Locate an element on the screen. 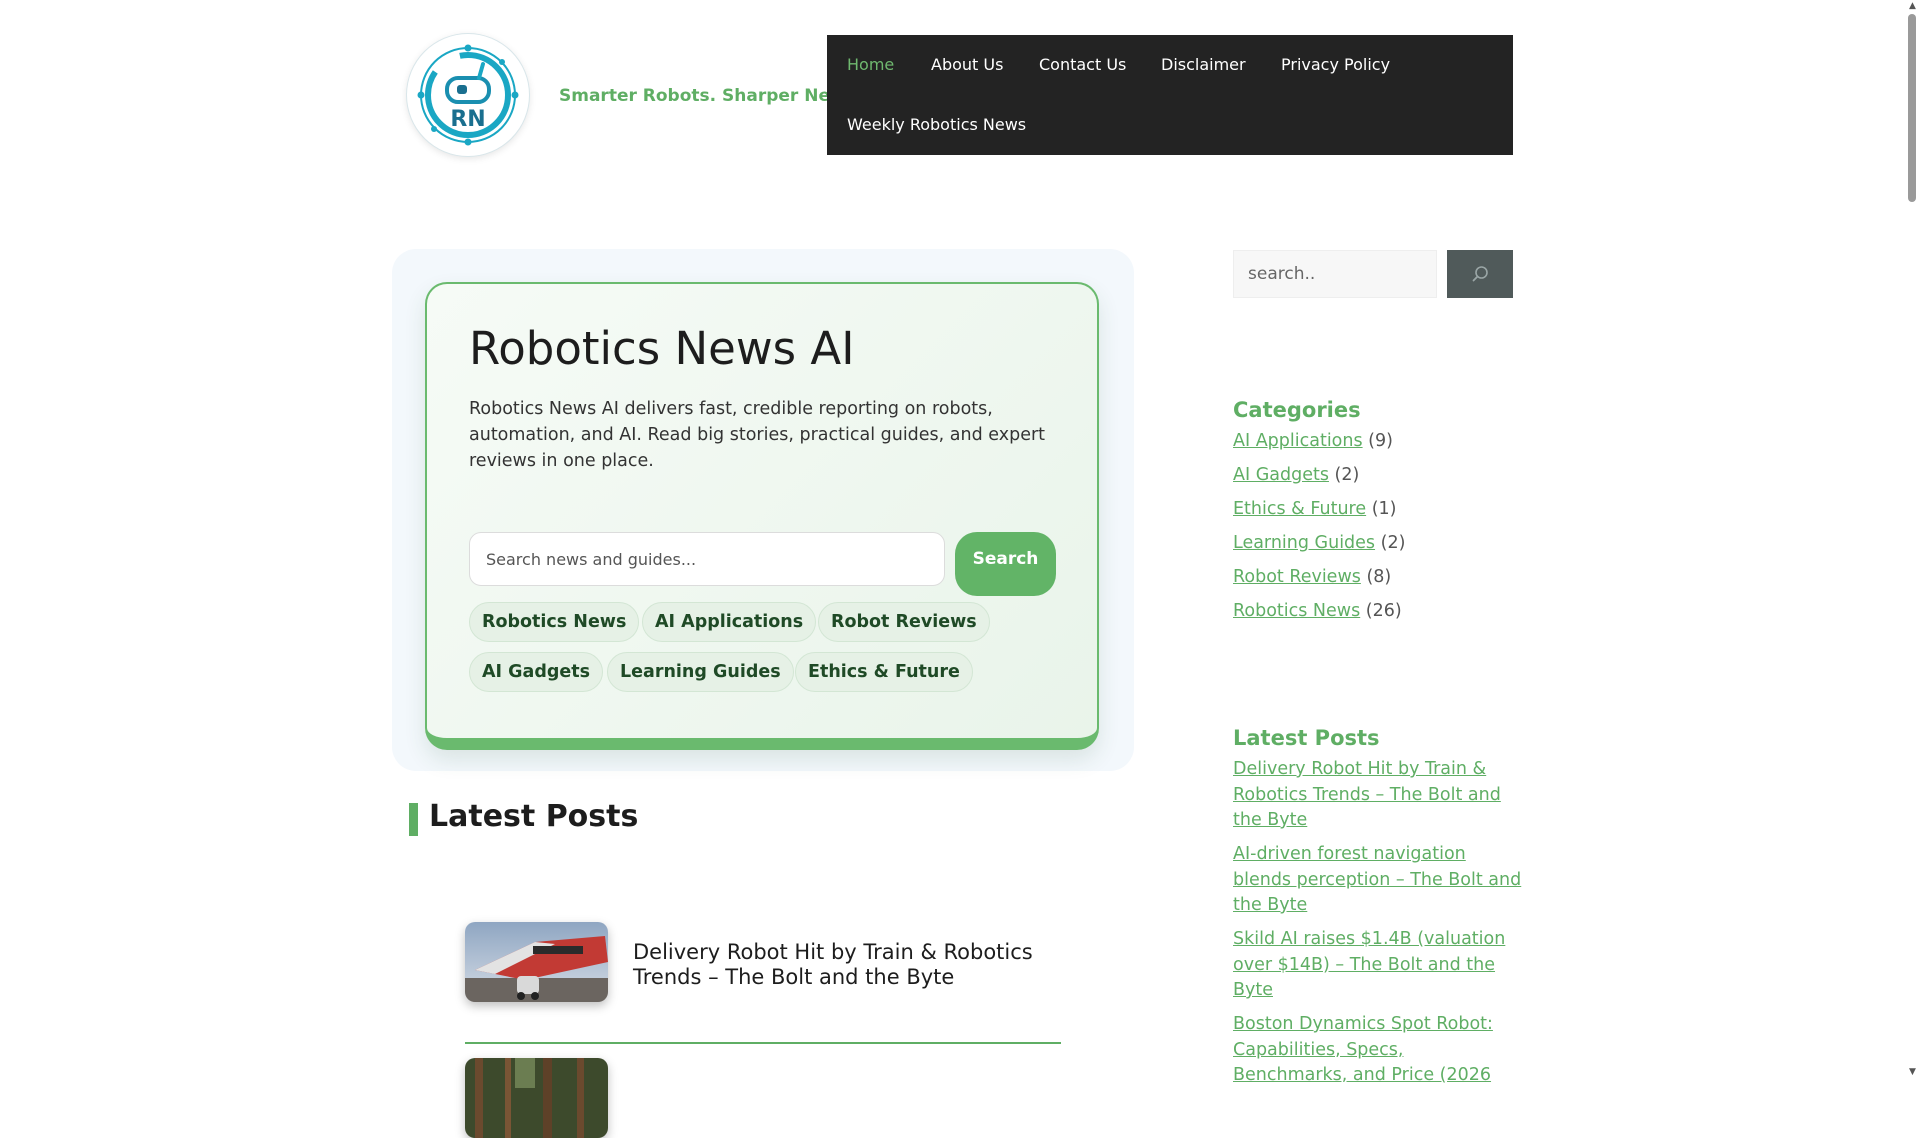 The width and height of the screenshot is (1920, 1138). category-link: AI Applications is located at coordinates (1298, 441).